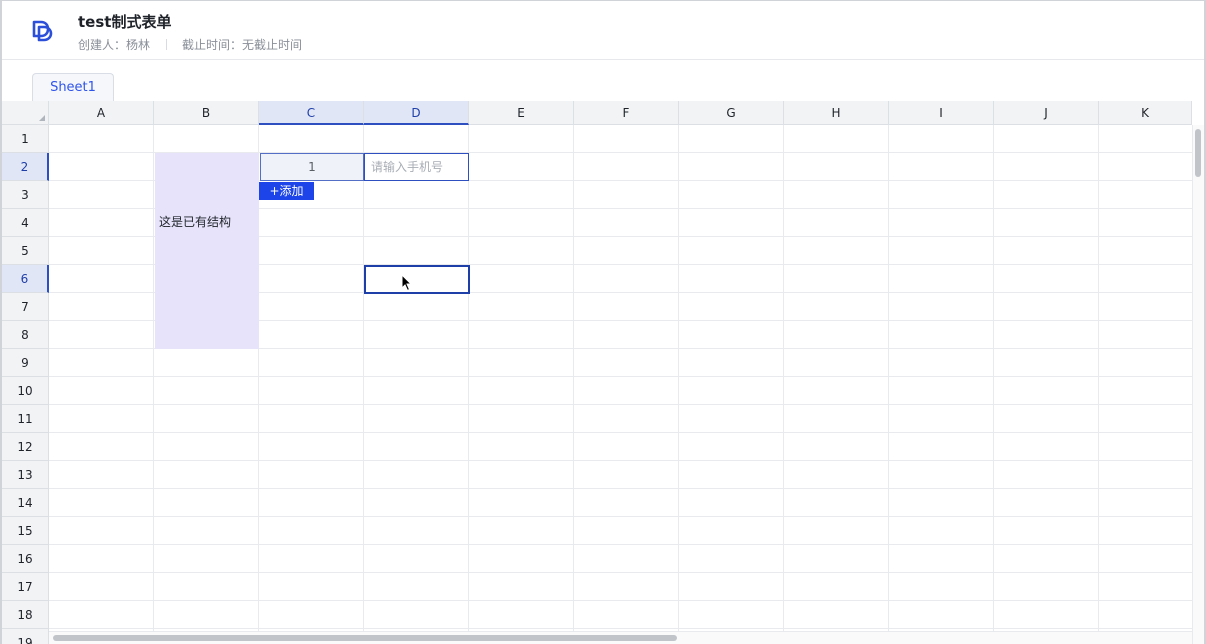  What do you see at coordinates (941, 113) in the screenshot?
I see `column-header-i: I` at bounding box center [941, 113].